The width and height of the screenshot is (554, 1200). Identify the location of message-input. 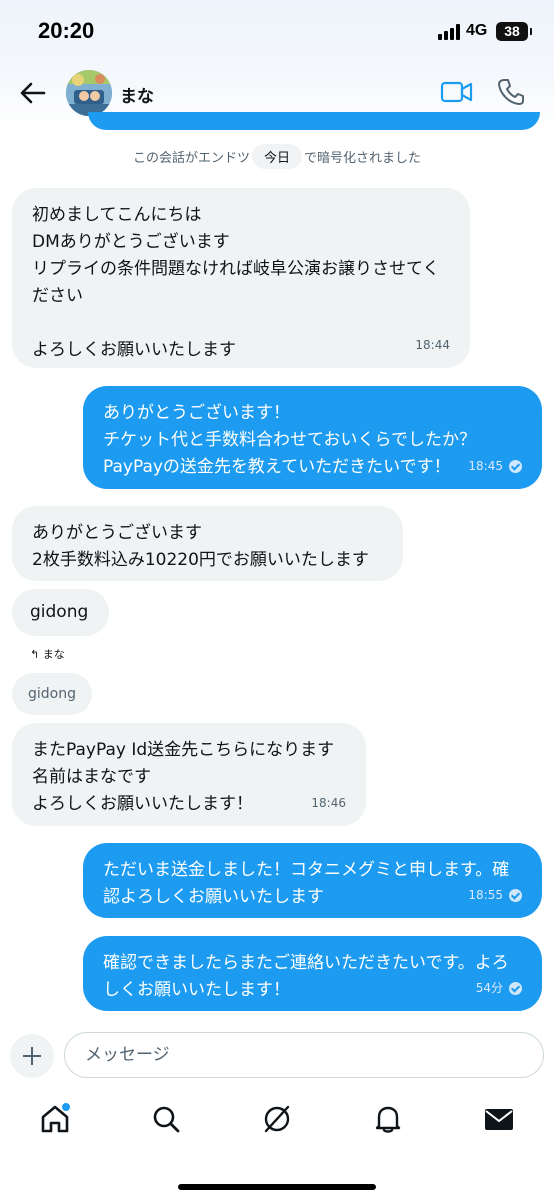
(304, 1055).